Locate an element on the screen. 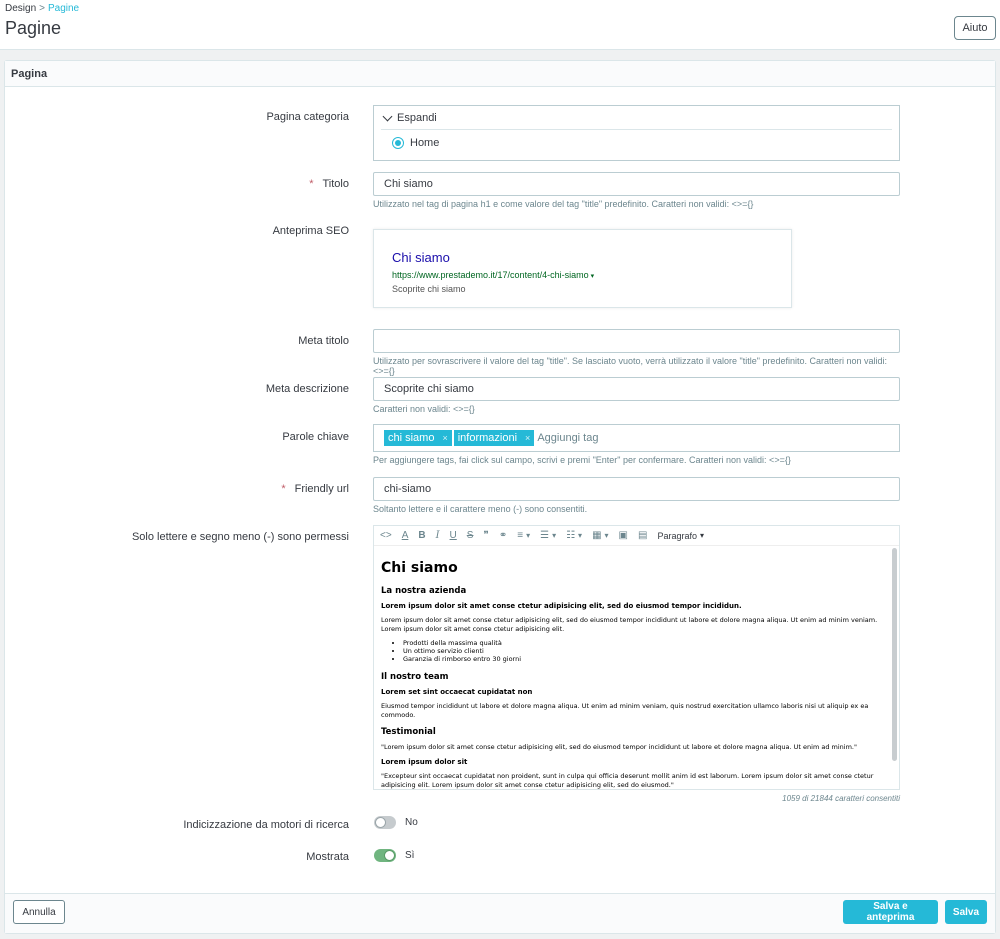 The height and width of the screenshot is (939, 1000). strikethrough-icon: S is located at coordinates (470, 535).